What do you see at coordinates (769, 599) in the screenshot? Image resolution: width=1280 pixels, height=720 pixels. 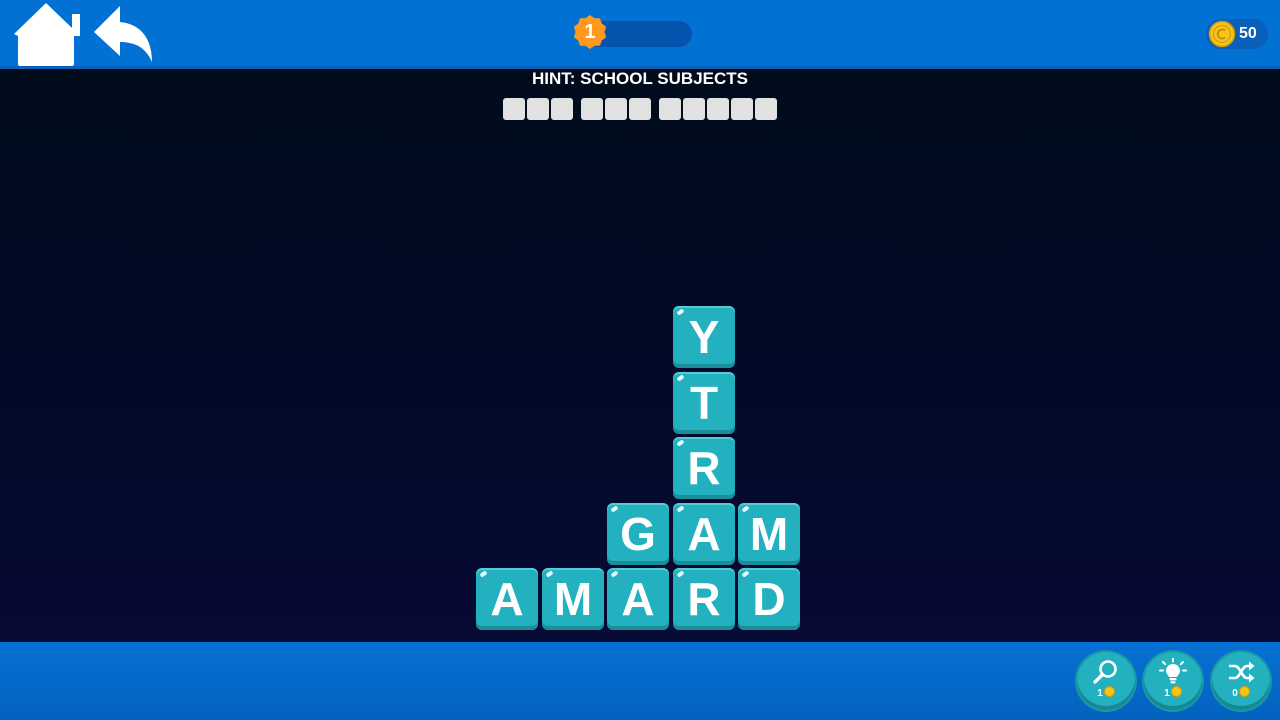 I see `letter-tile: D` at bounding box center [769, 599].